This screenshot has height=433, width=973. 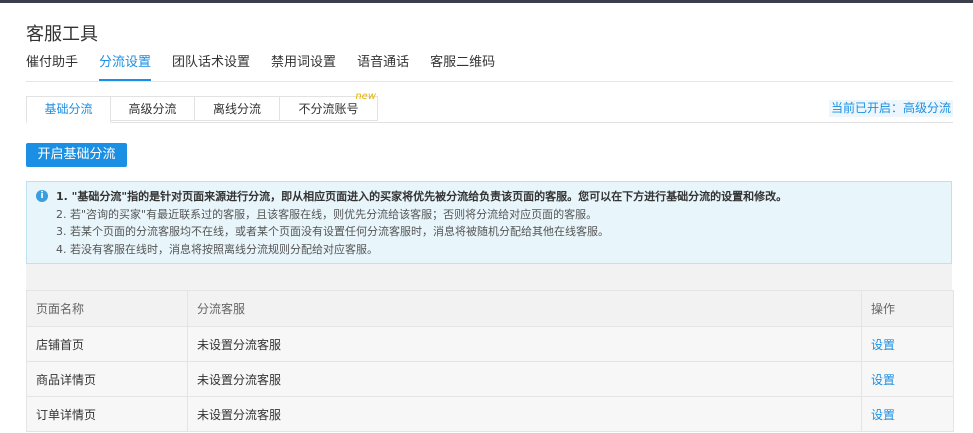 What do you see at coordinates (890, 108) in the screenshot?
I see `status-text: 当前已开启：高级分流` at bounding box center [890, 108].